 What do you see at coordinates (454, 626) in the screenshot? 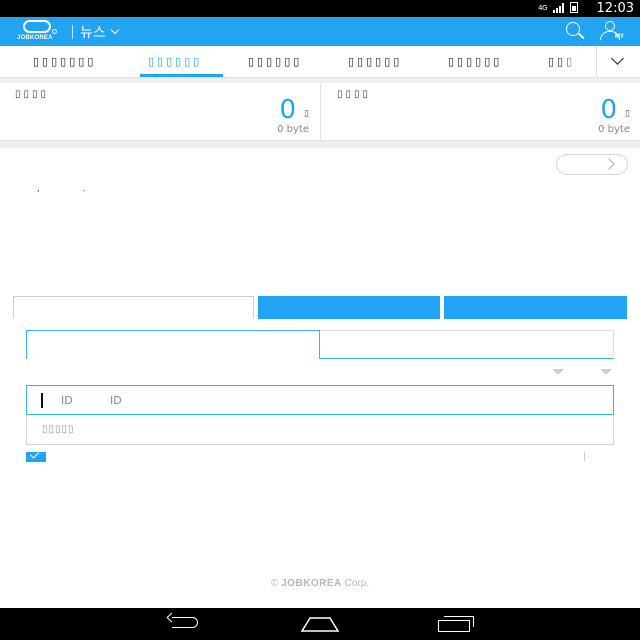
I see `recent-apps-icon-front` at bounding box center [454, 626].